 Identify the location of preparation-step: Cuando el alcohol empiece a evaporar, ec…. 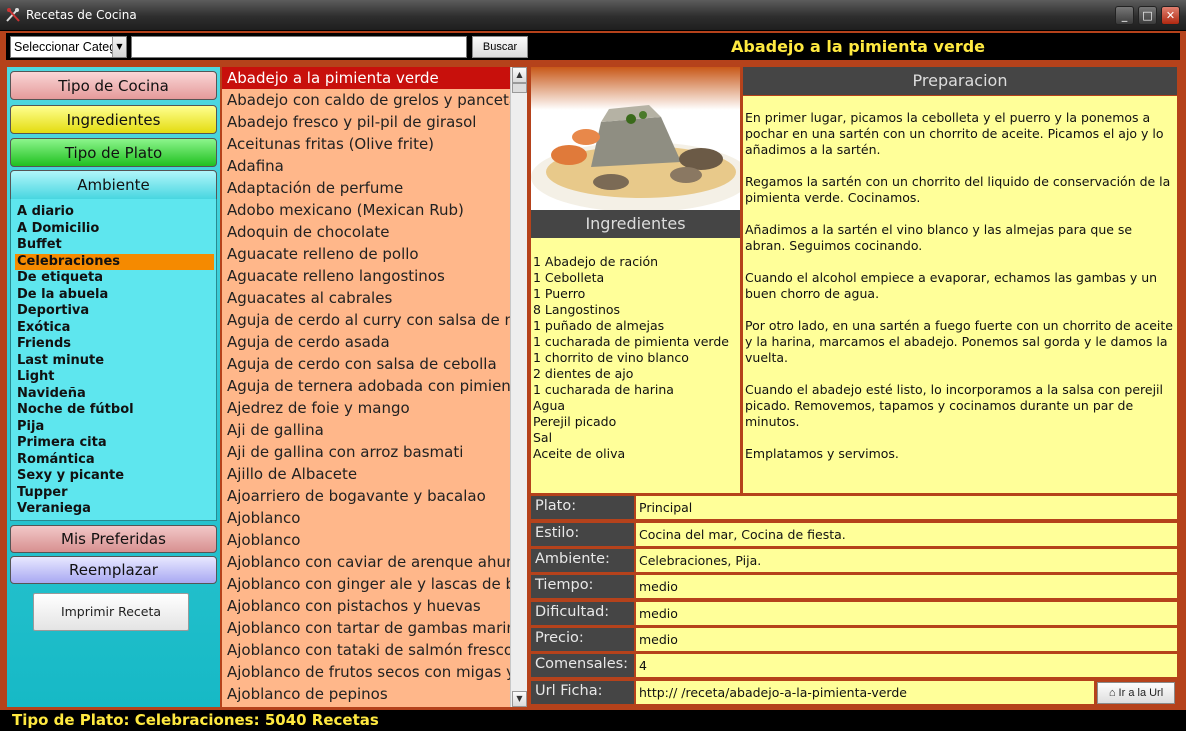
(951, 285).